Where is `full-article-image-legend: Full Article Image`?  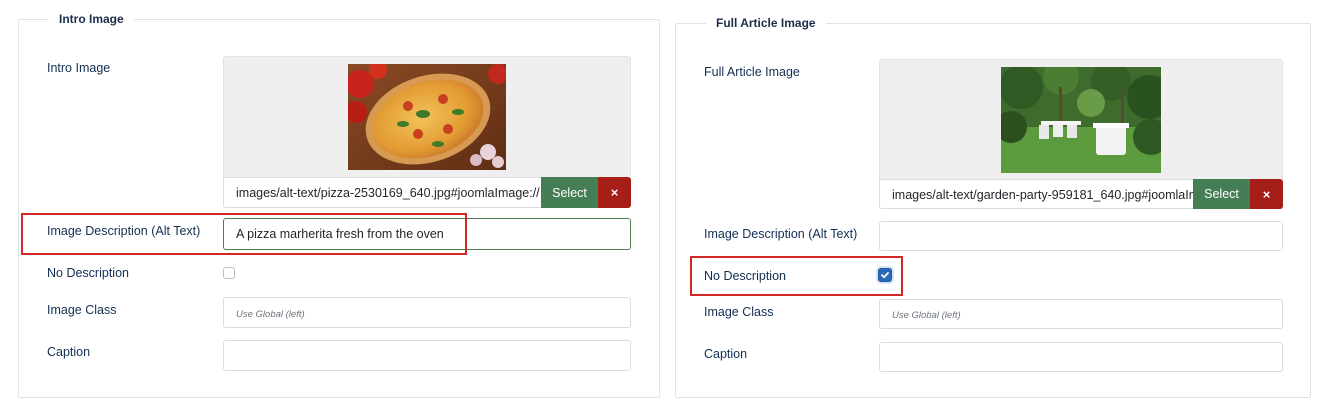 full-article-image-legend: Full Article Image is located at coordinates (766, 23).